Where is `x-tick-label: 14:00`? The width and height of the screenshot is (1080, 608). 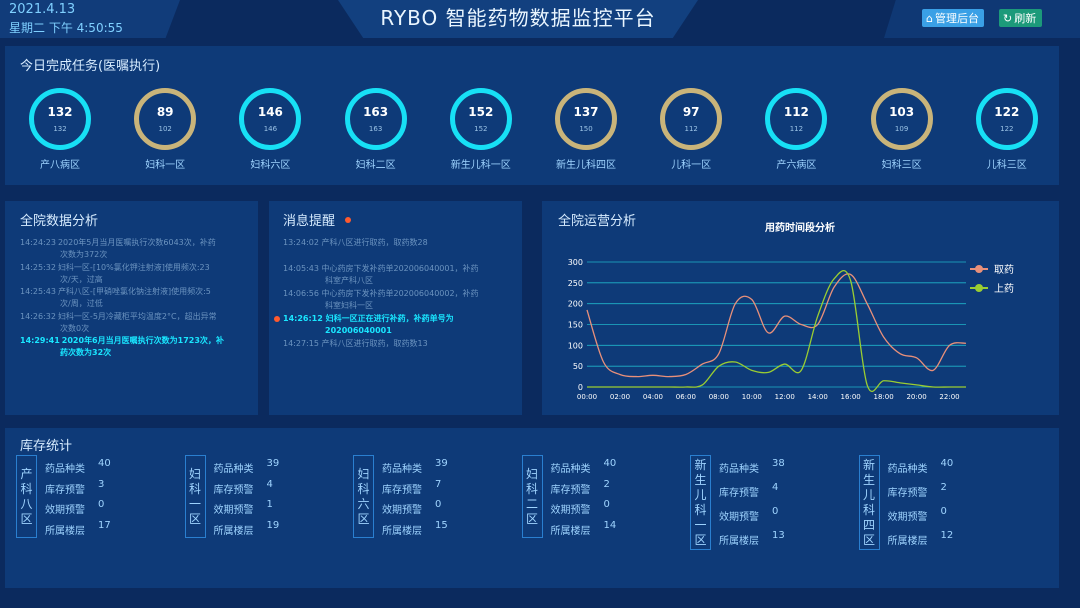
x-tick-label: 14:00 is located at coordinates (818, 397).